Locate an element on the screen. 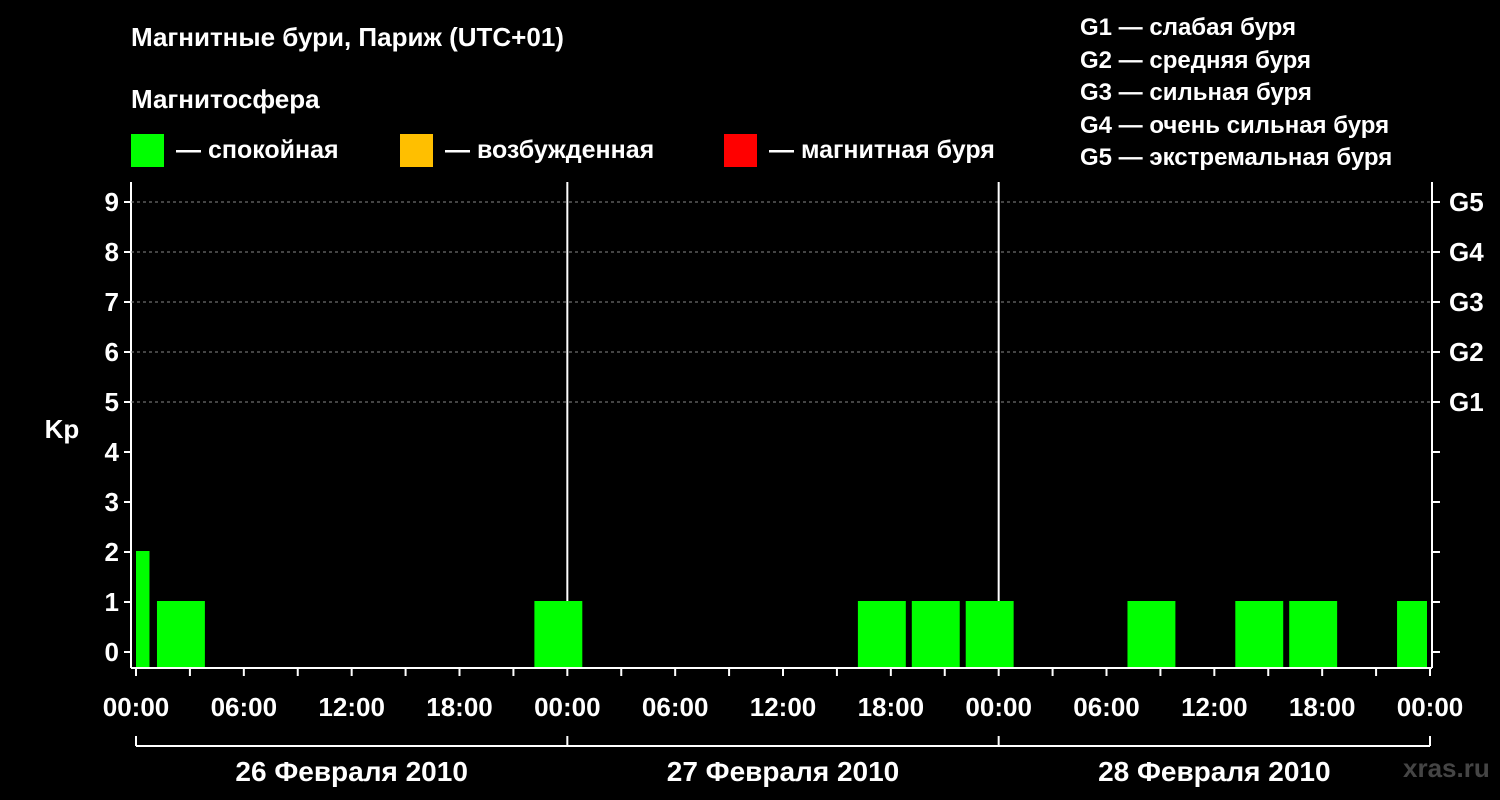 The width and height of the screenshot is (1500, 800). g-level-label: G5 is located at coordinates (1466, 202).